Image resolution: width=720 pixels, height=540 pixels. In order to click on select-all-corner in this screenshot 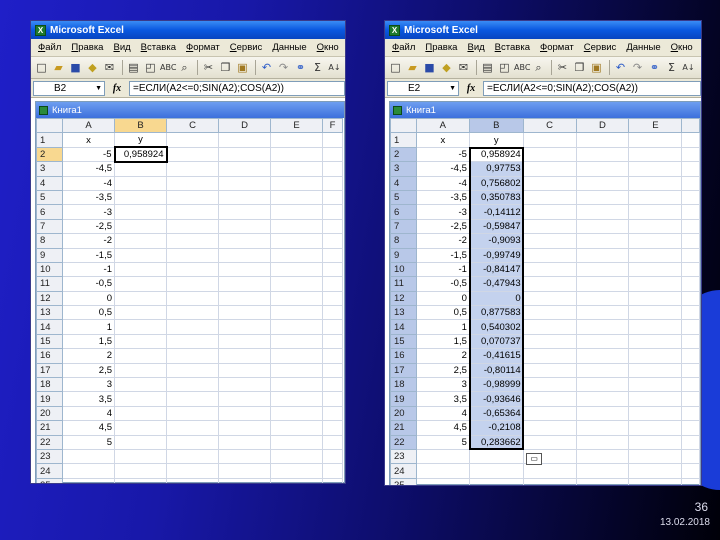, I will do `click(49, 125)`.